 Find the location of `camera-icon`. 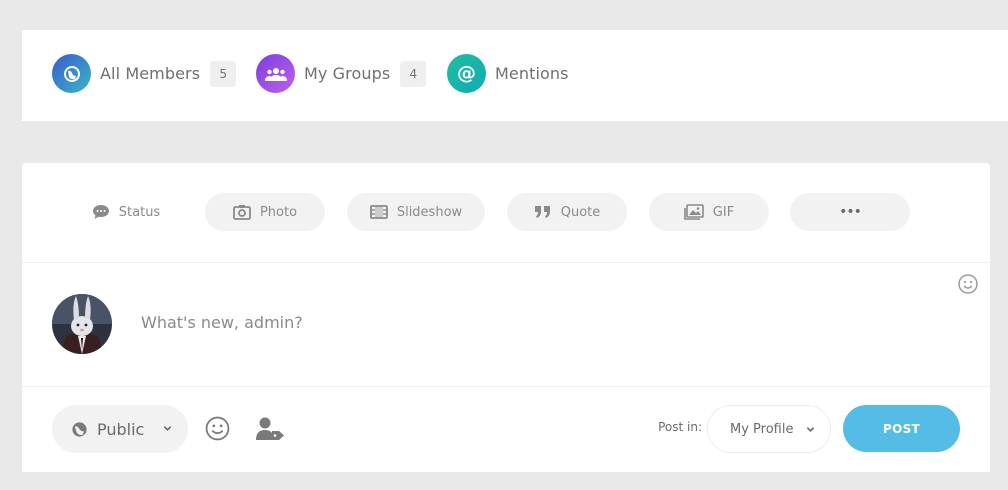

camera-icon is located at coordinates (242, 212).